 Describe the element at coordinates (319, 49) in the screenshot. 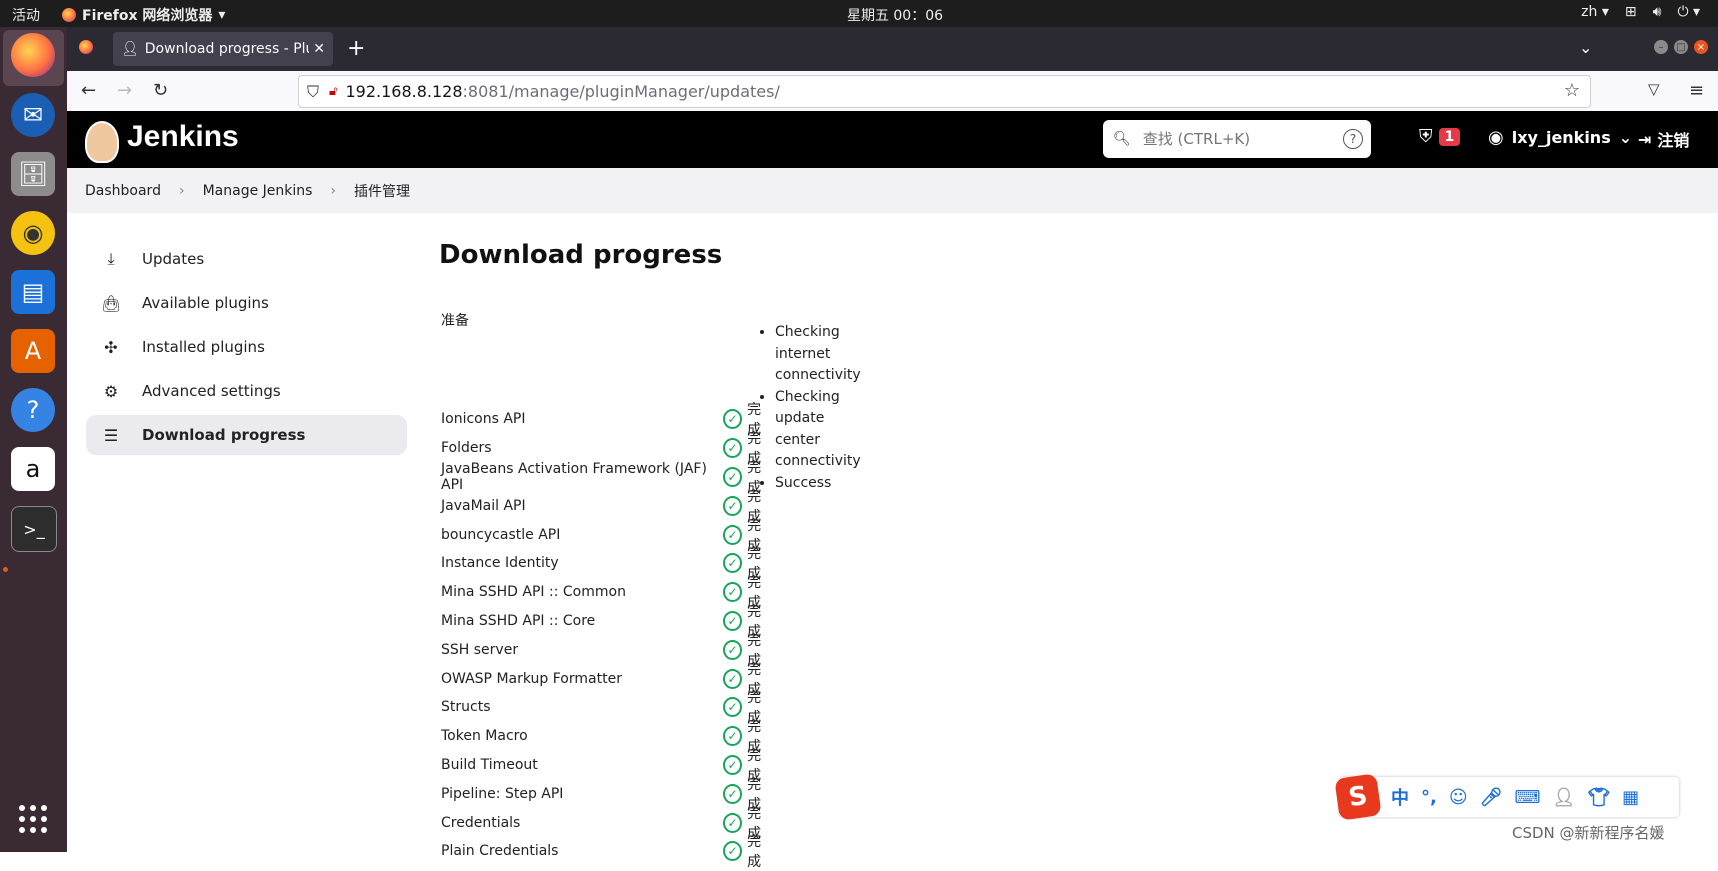

I see `close-tab-icon: ✕` at that location.